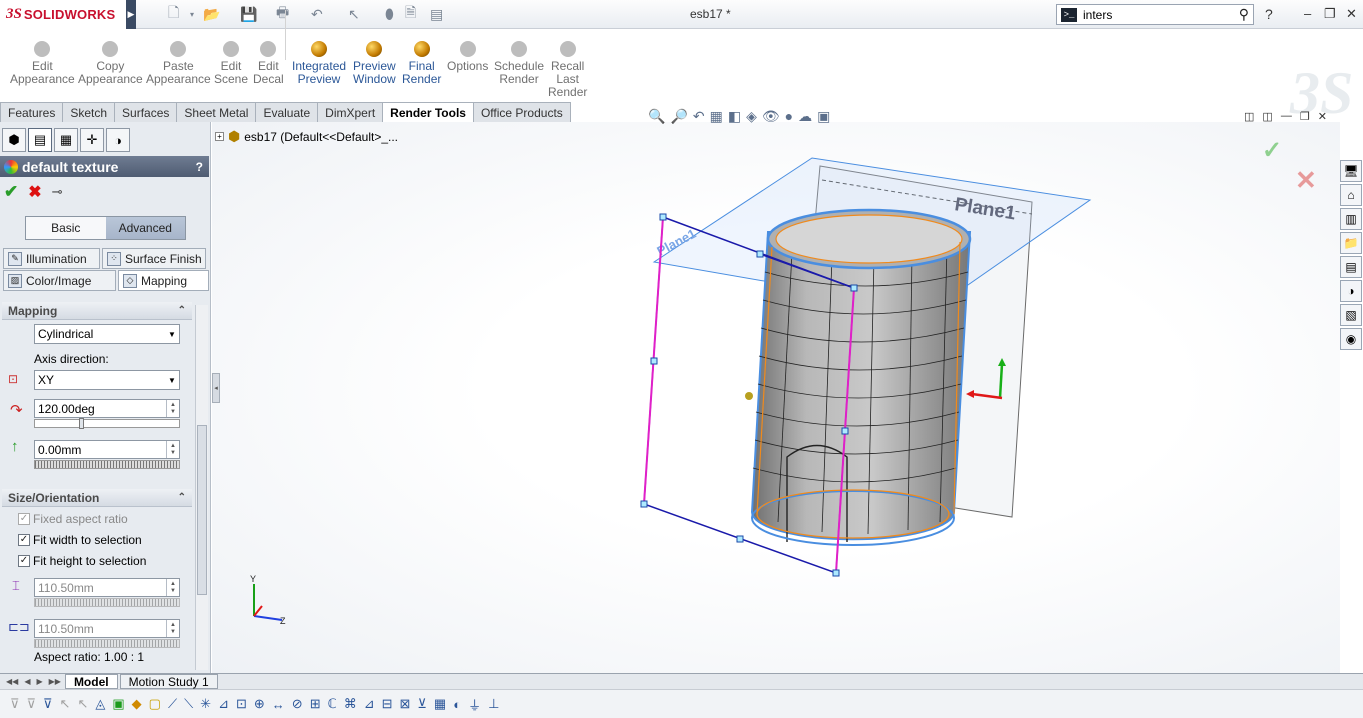 Image resolution: width=1363 pixels, height=718 pixels. Describe the element at coordinates (734, 116) in the screenshot. I see `view-orientation-icon: ◧` at that location.